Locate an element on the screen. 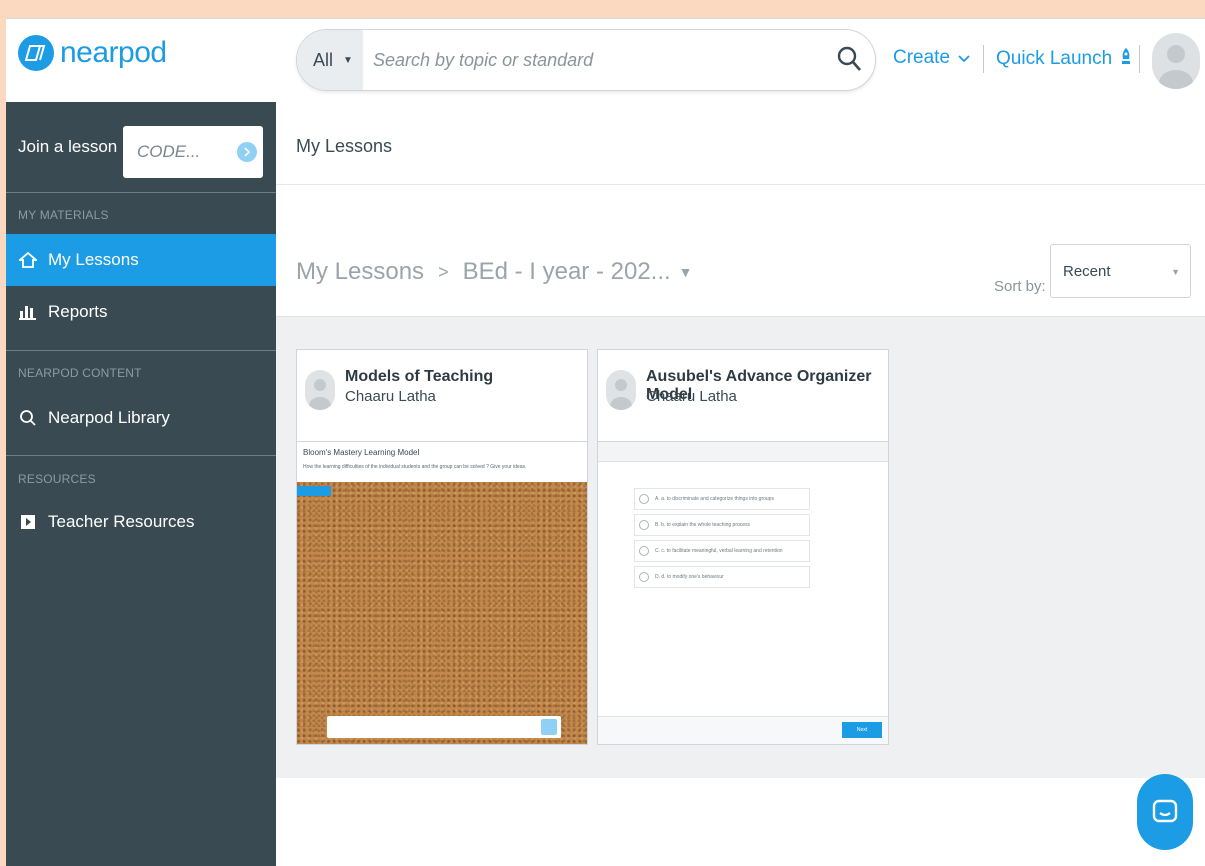 The width and height of the screenshot is (1205, 866). quiz-header-bar is located at coordinates (743, 452).